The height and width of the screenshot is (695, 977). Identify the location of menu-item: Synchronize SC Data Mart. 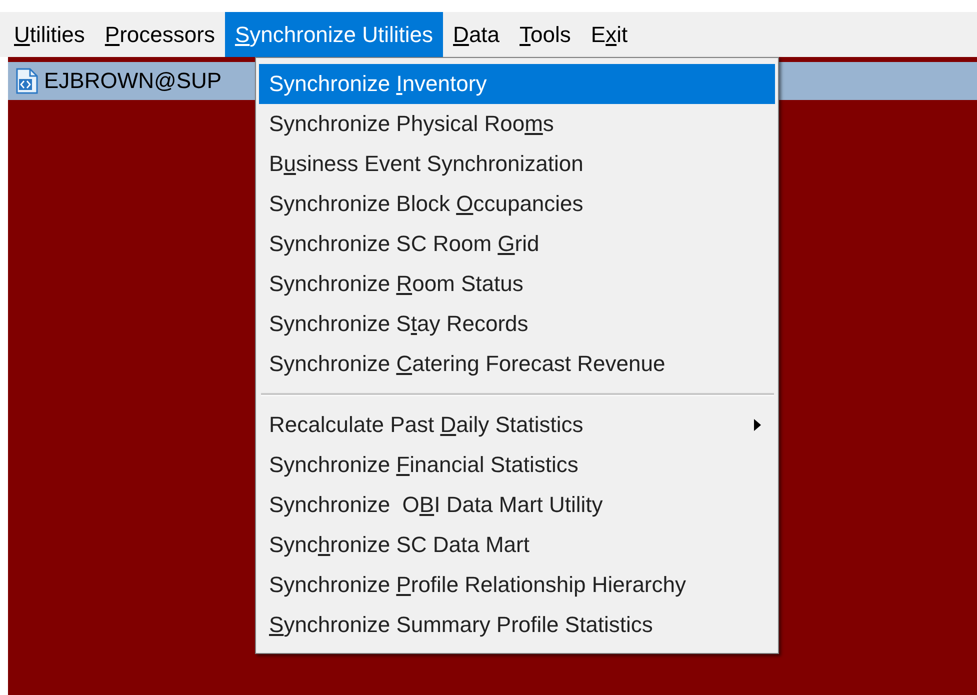
(517, 545).